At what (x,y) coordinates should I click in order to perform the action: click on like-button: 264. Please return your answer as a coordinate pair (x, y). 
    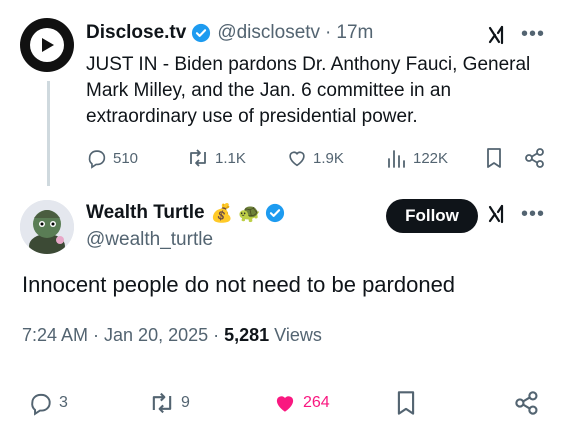
    Looking at the image, I should click on (301, 403).